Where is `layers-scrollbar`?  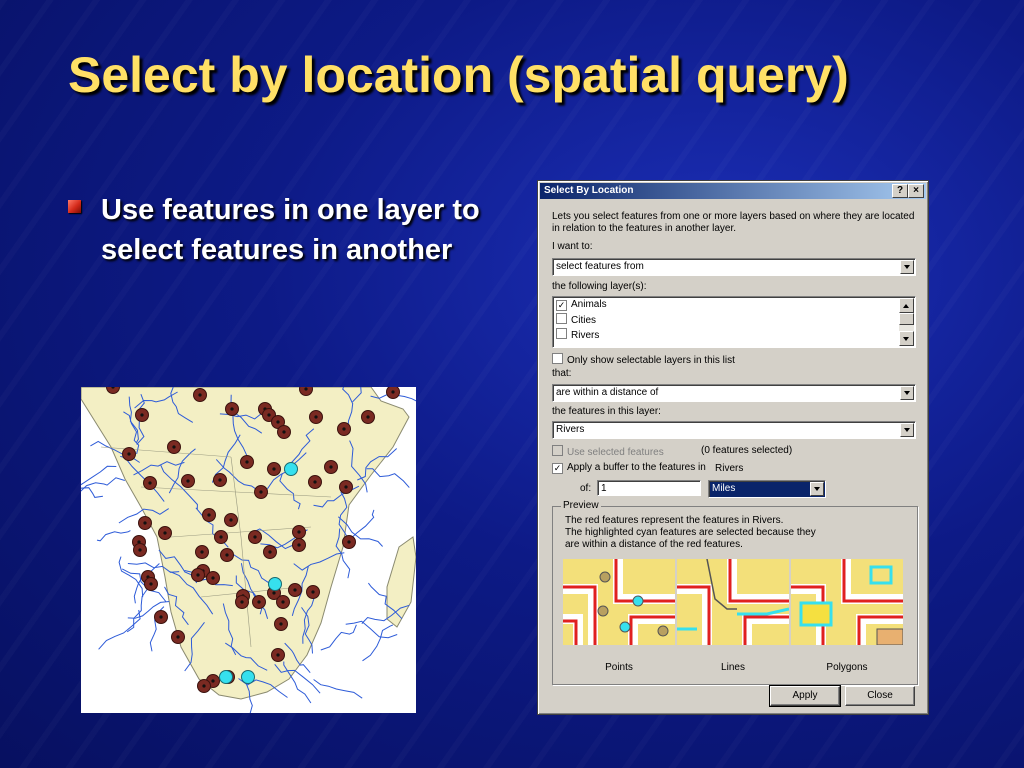
layers-scrollbar is located at coordinates (906, 322).